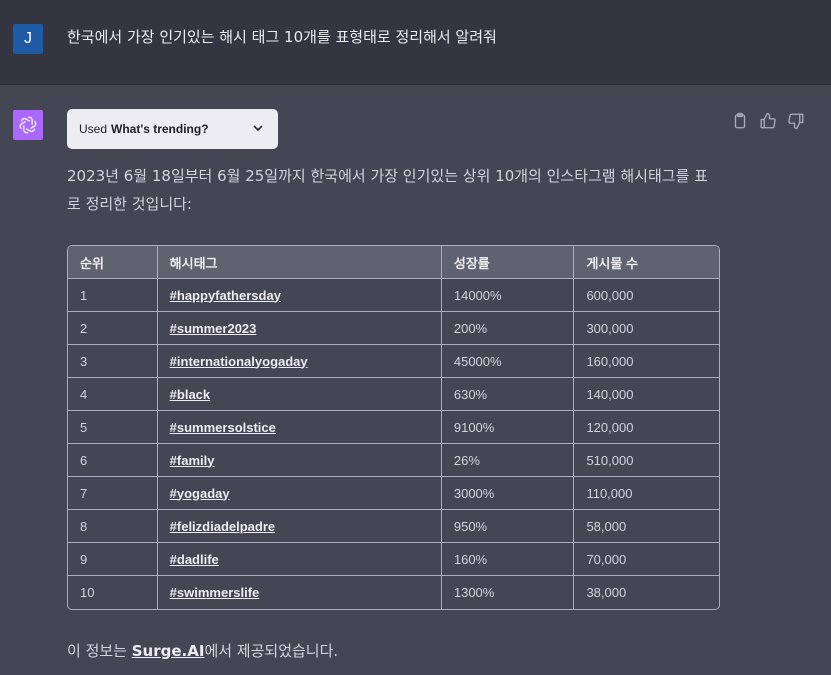 The width and height of the screenshot is (831, 675). What do you see at coordinates (508, 262) in the screenshot?
I see `header-growth: 성장률` at bounding box center [508, 262].